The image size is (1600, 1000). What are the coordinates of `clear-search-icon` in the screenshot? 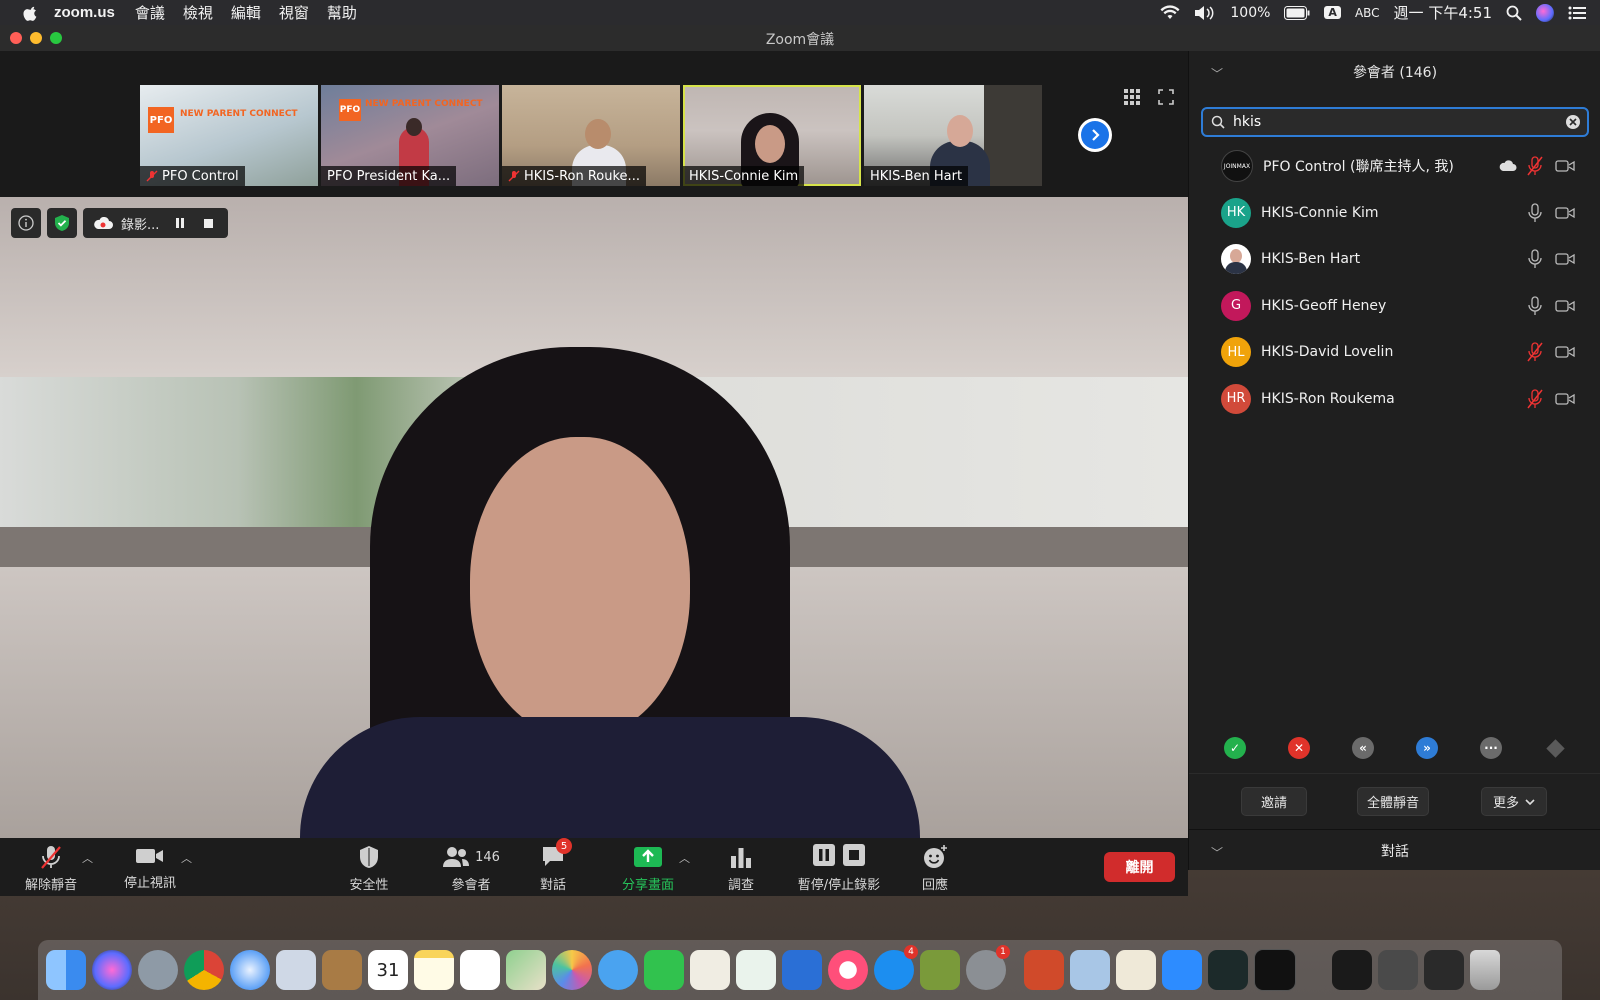 It's located at (1573, 122).